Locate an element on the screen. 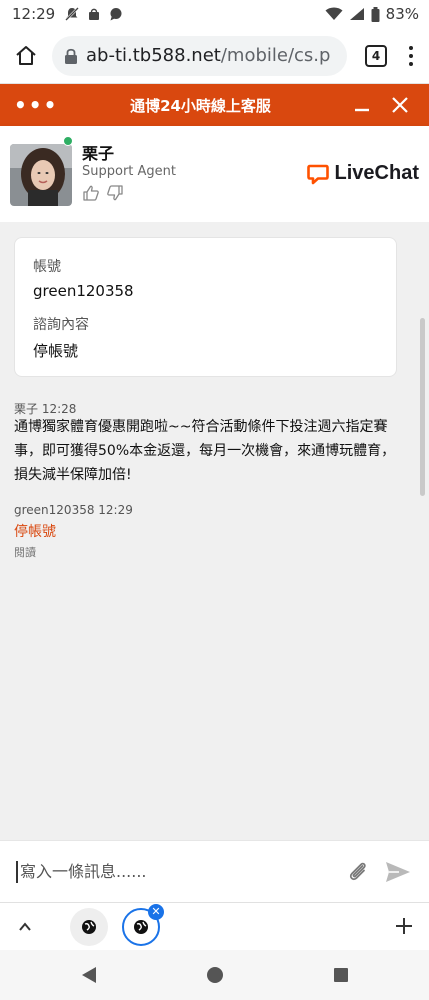 This screenshot has height=1000, width=429. chat-header: ••• 通博24小時線上客服 is located at coordinates (214, 105).